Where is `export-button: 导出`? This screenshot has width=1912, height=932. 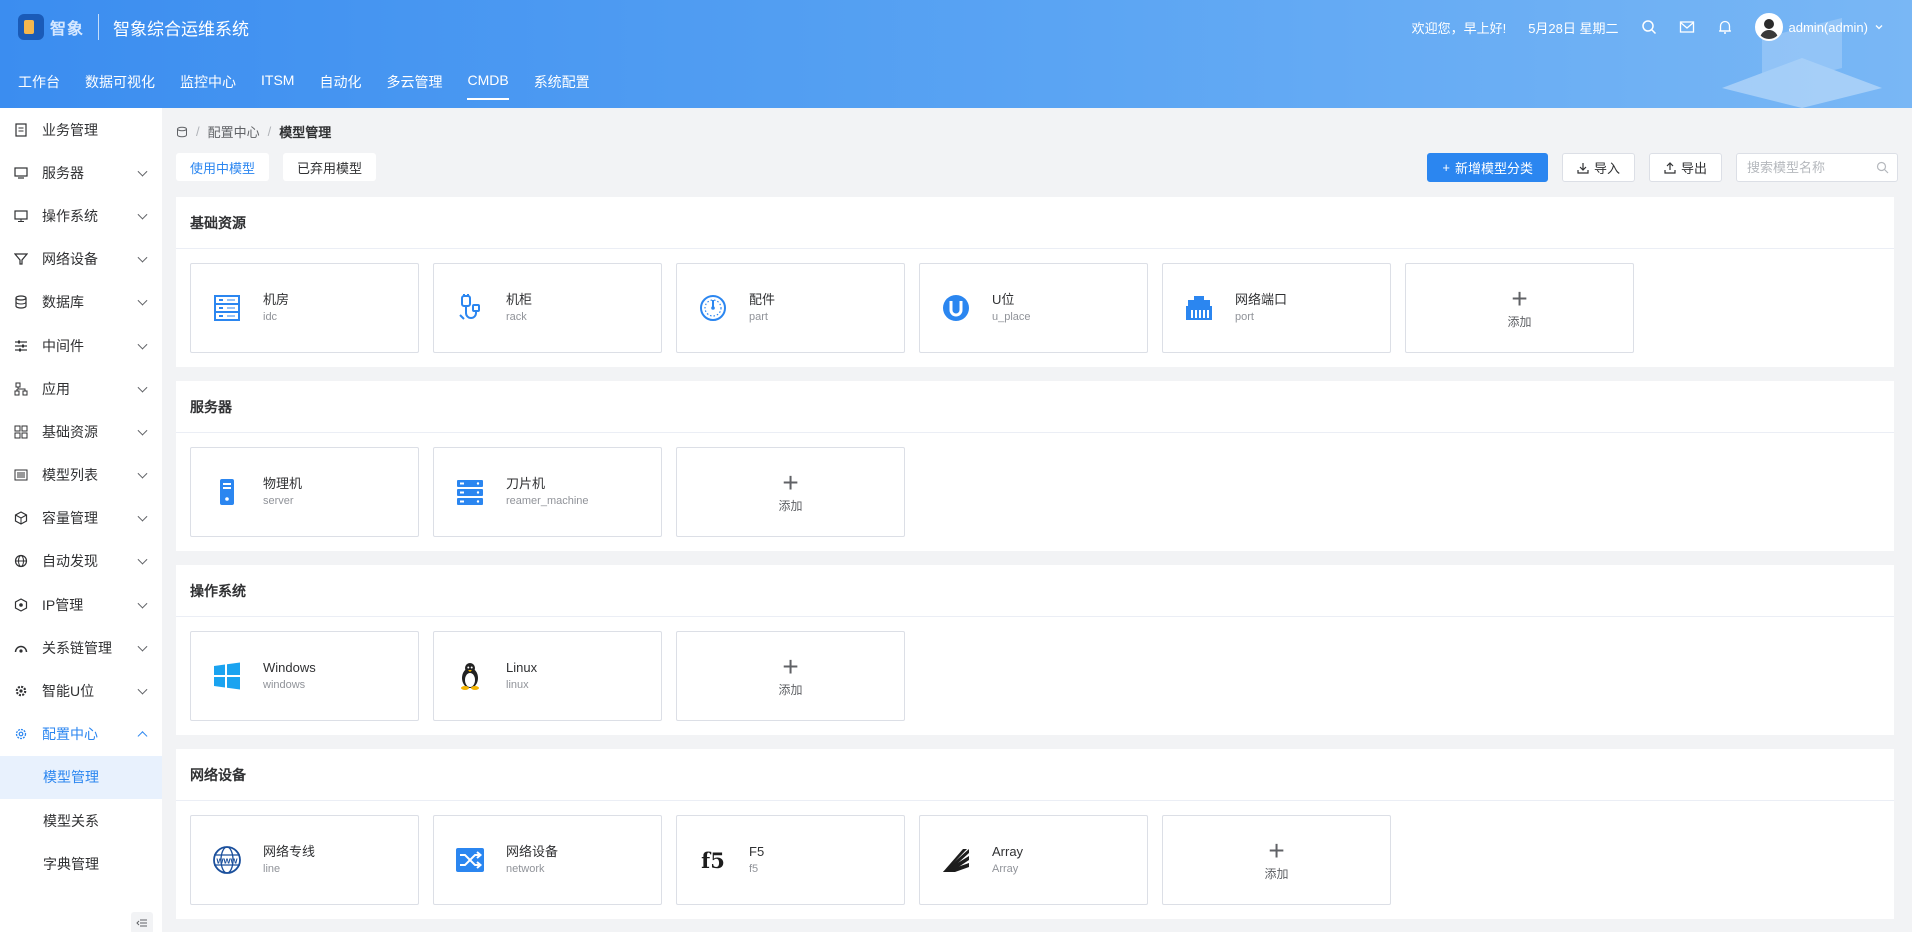 export-button: 导出 is located at coordinates (1685, 167).